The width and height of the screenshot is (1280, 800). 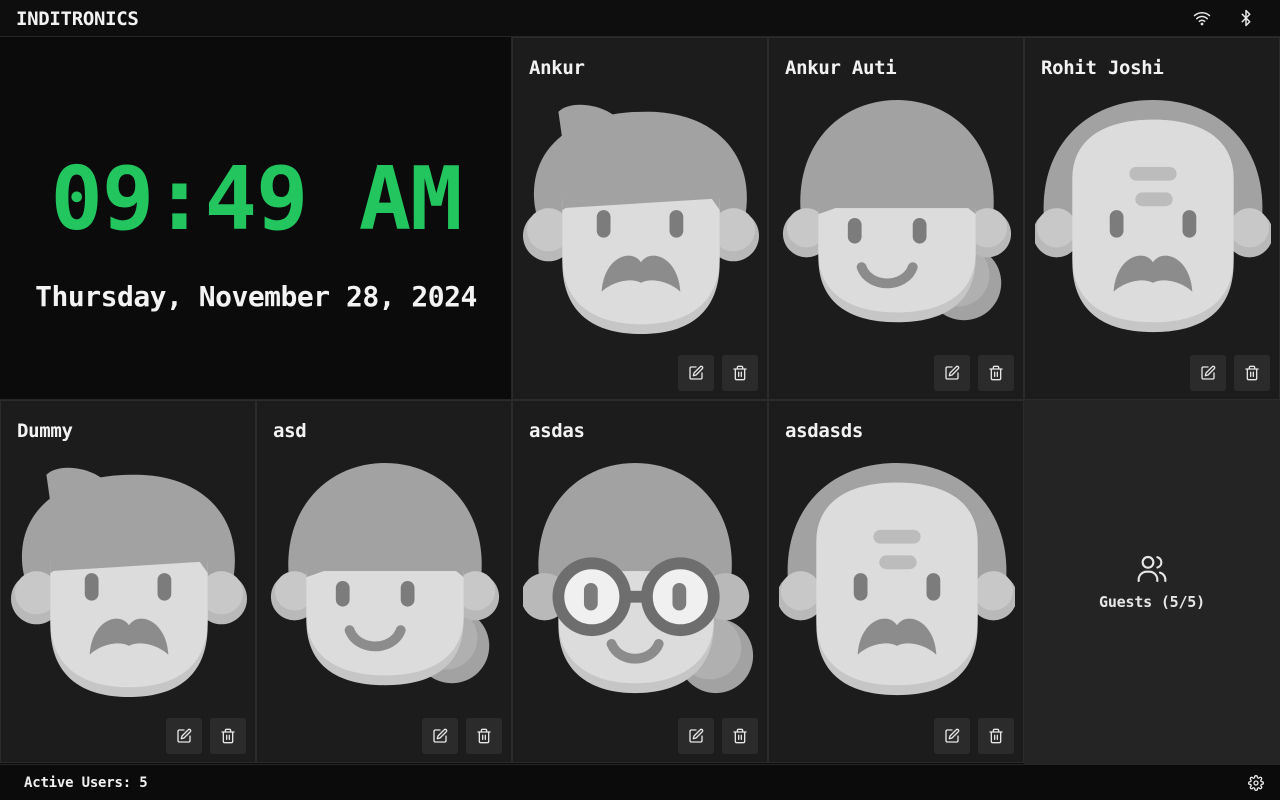 I want to click on user-card: Dummy, so click(x=128, y=581).